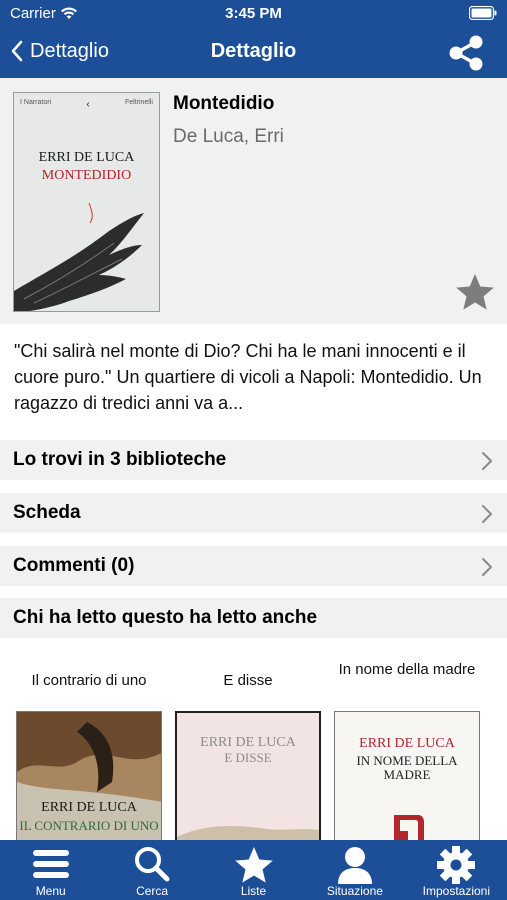 This screenshot has width=507, height=900. What do you see at coordinates (253, 513) in the screenshot?
I see `card-row: Scheda` at bounding box center [253, 513].